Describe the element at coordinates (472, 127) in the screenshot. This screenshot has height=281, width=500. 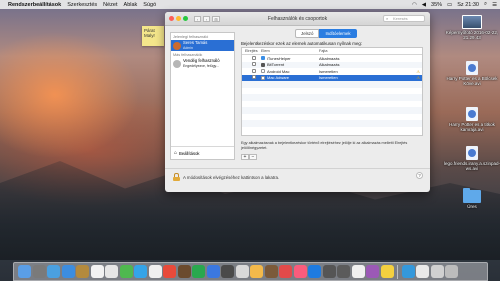
I see `file-label: Harry Potter es a titkok kamraja.avi` at that location.